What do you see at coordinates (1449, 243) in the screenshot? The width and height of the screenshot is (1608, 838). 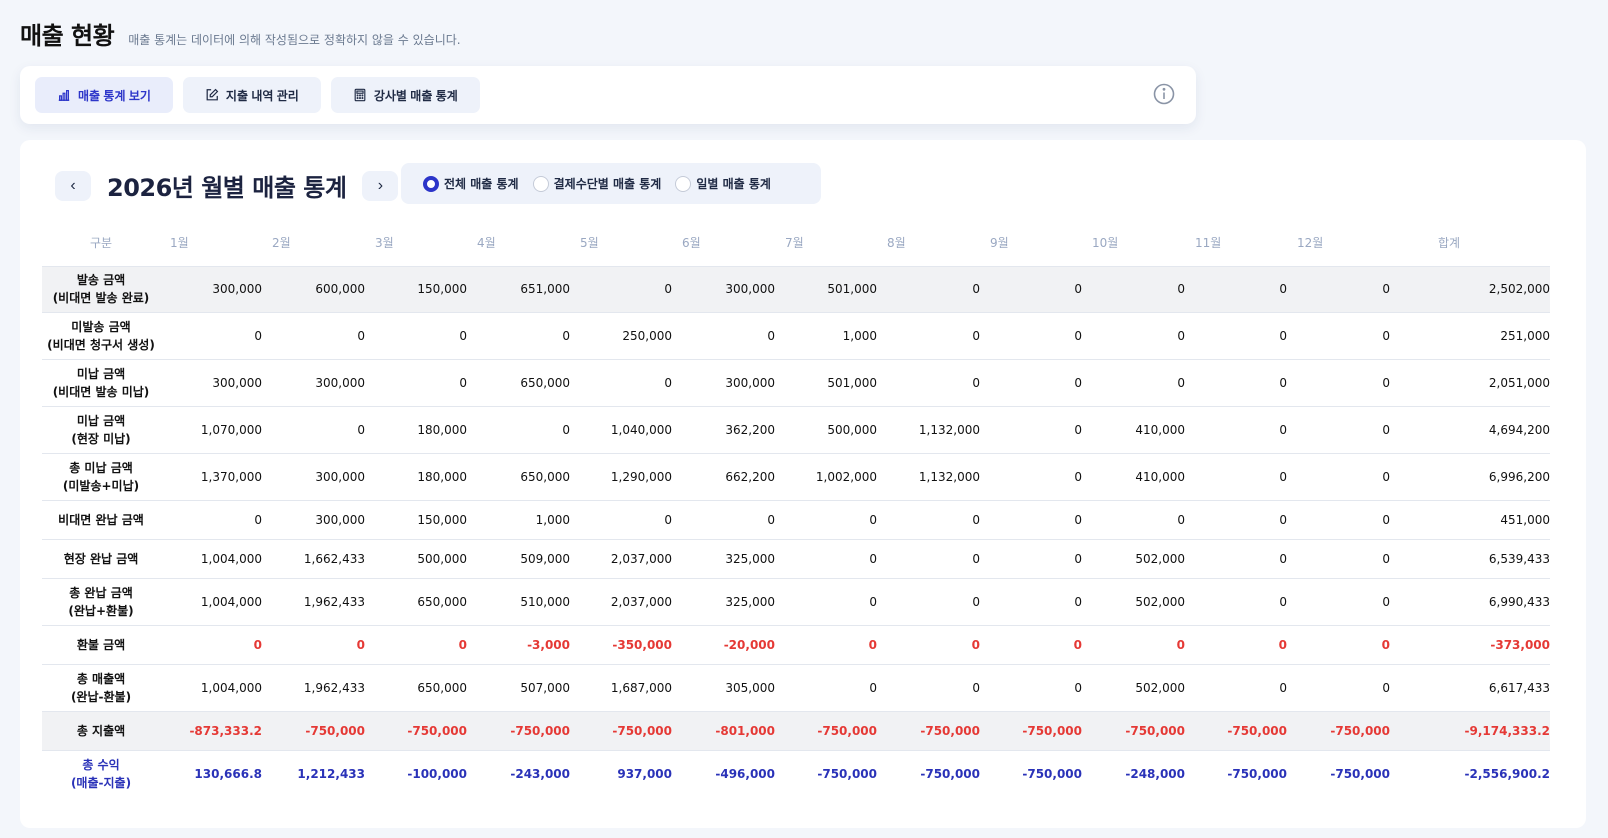 I see `column-header: 합계` at bounding box center [1449, 243].